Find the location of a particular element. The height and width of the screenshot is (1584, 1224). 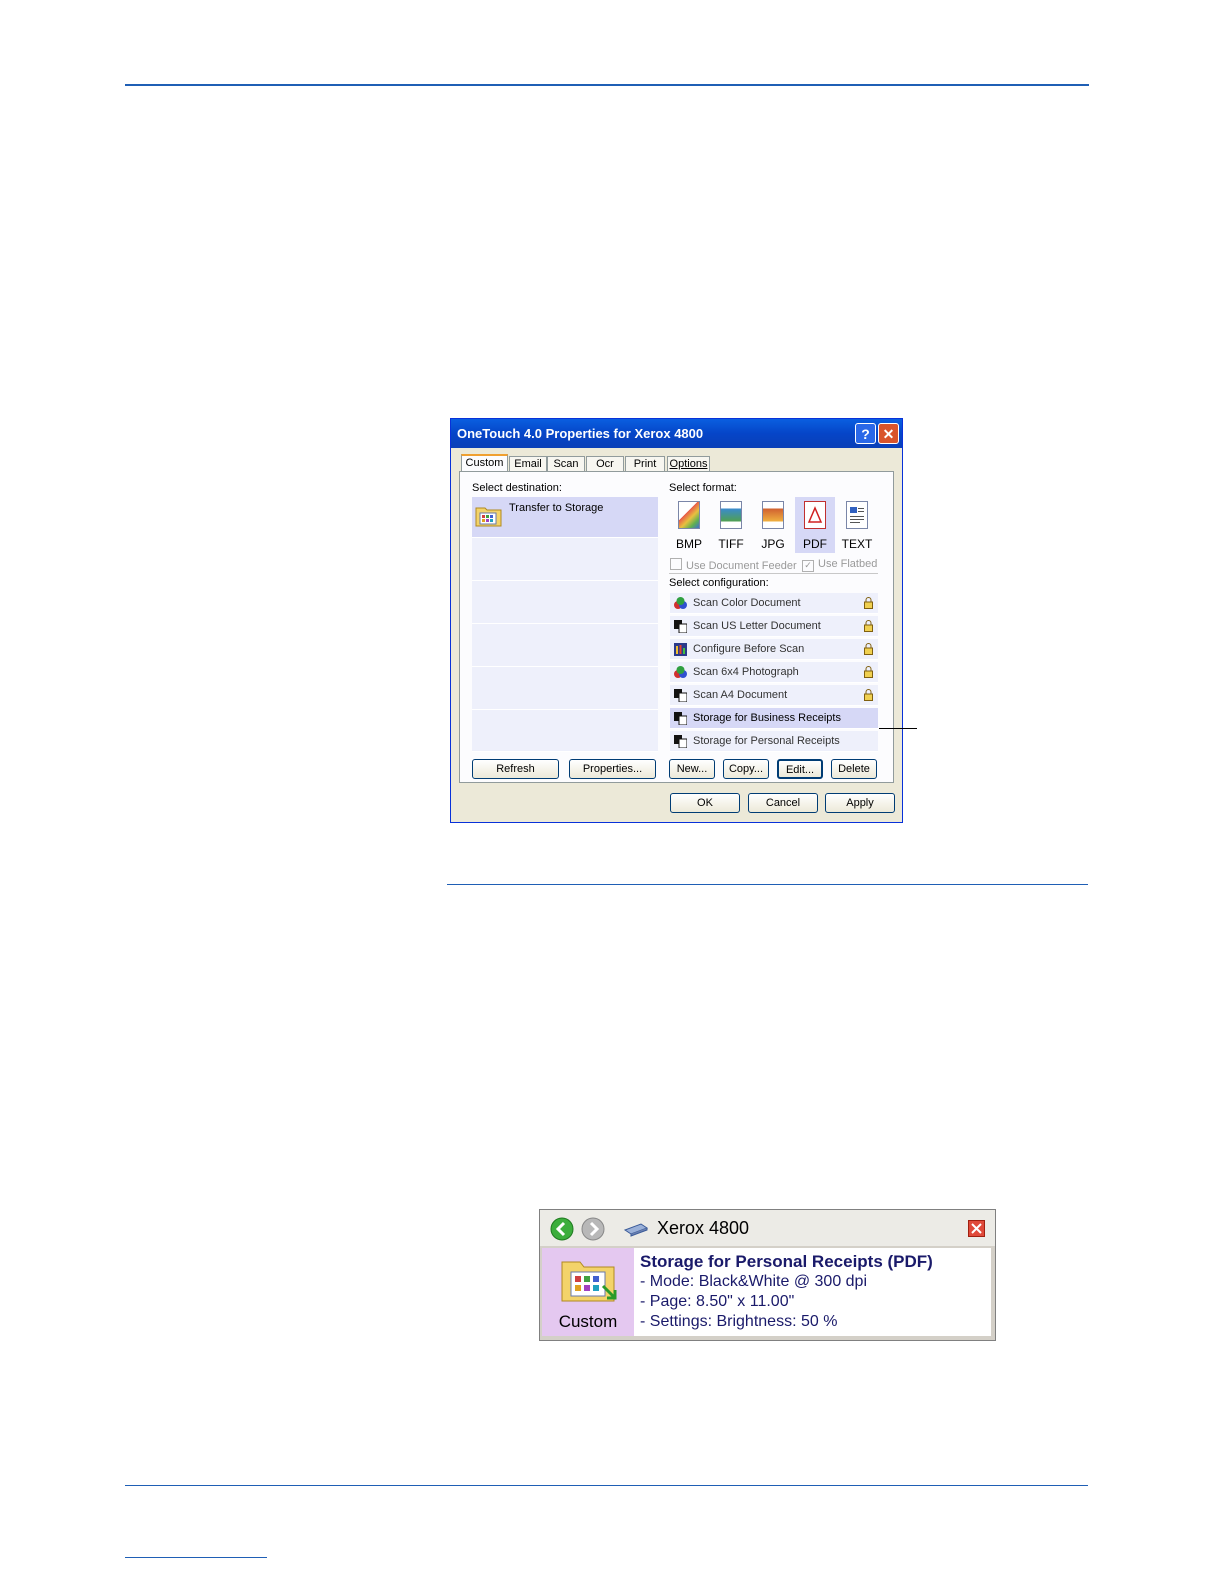

config-item-scan-color-document: Scan Color Document is located at coordinates (774, 603).